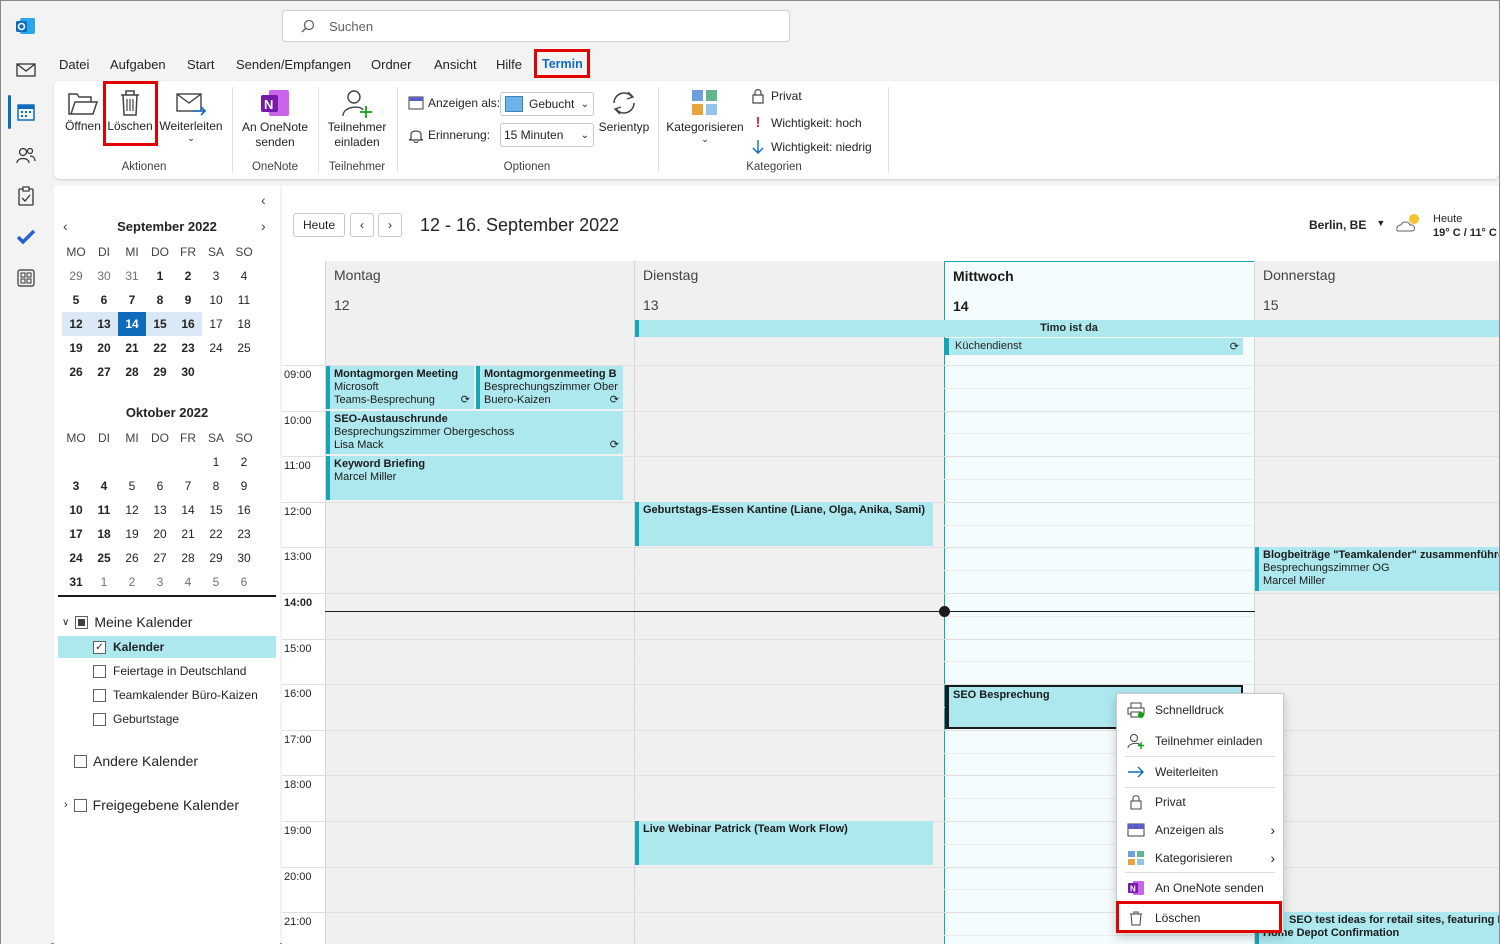 The image size is (1500, 944). I want to click on kategorisieren-button: Kategorisieren ⌄, so click(705, 116).